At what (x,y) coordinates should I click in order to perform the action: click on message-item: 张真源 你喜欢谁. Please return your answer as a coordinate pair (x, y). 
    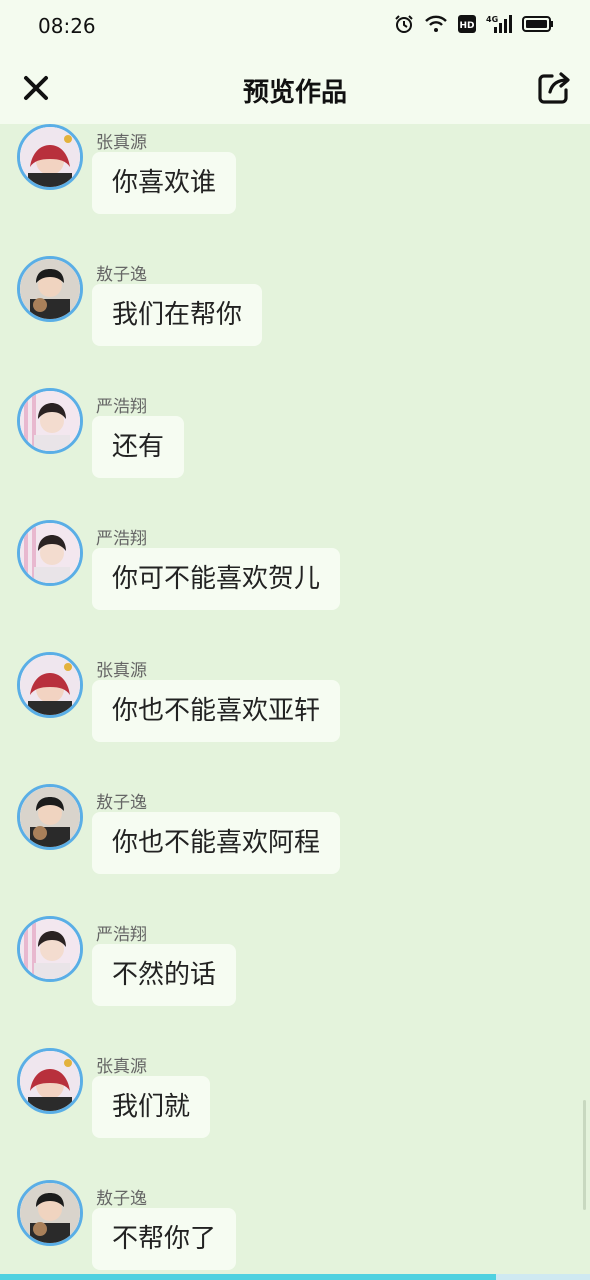
    Looking at the image, I should click on (295, 190).